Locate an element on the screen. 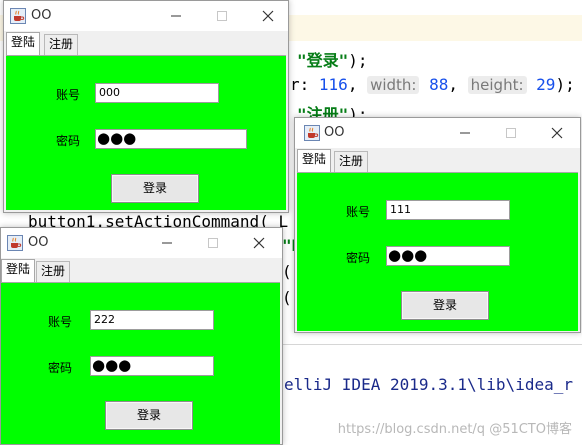 This screenshot has height=445, width=582. code-text: r: is located at coordinates (300, 84).